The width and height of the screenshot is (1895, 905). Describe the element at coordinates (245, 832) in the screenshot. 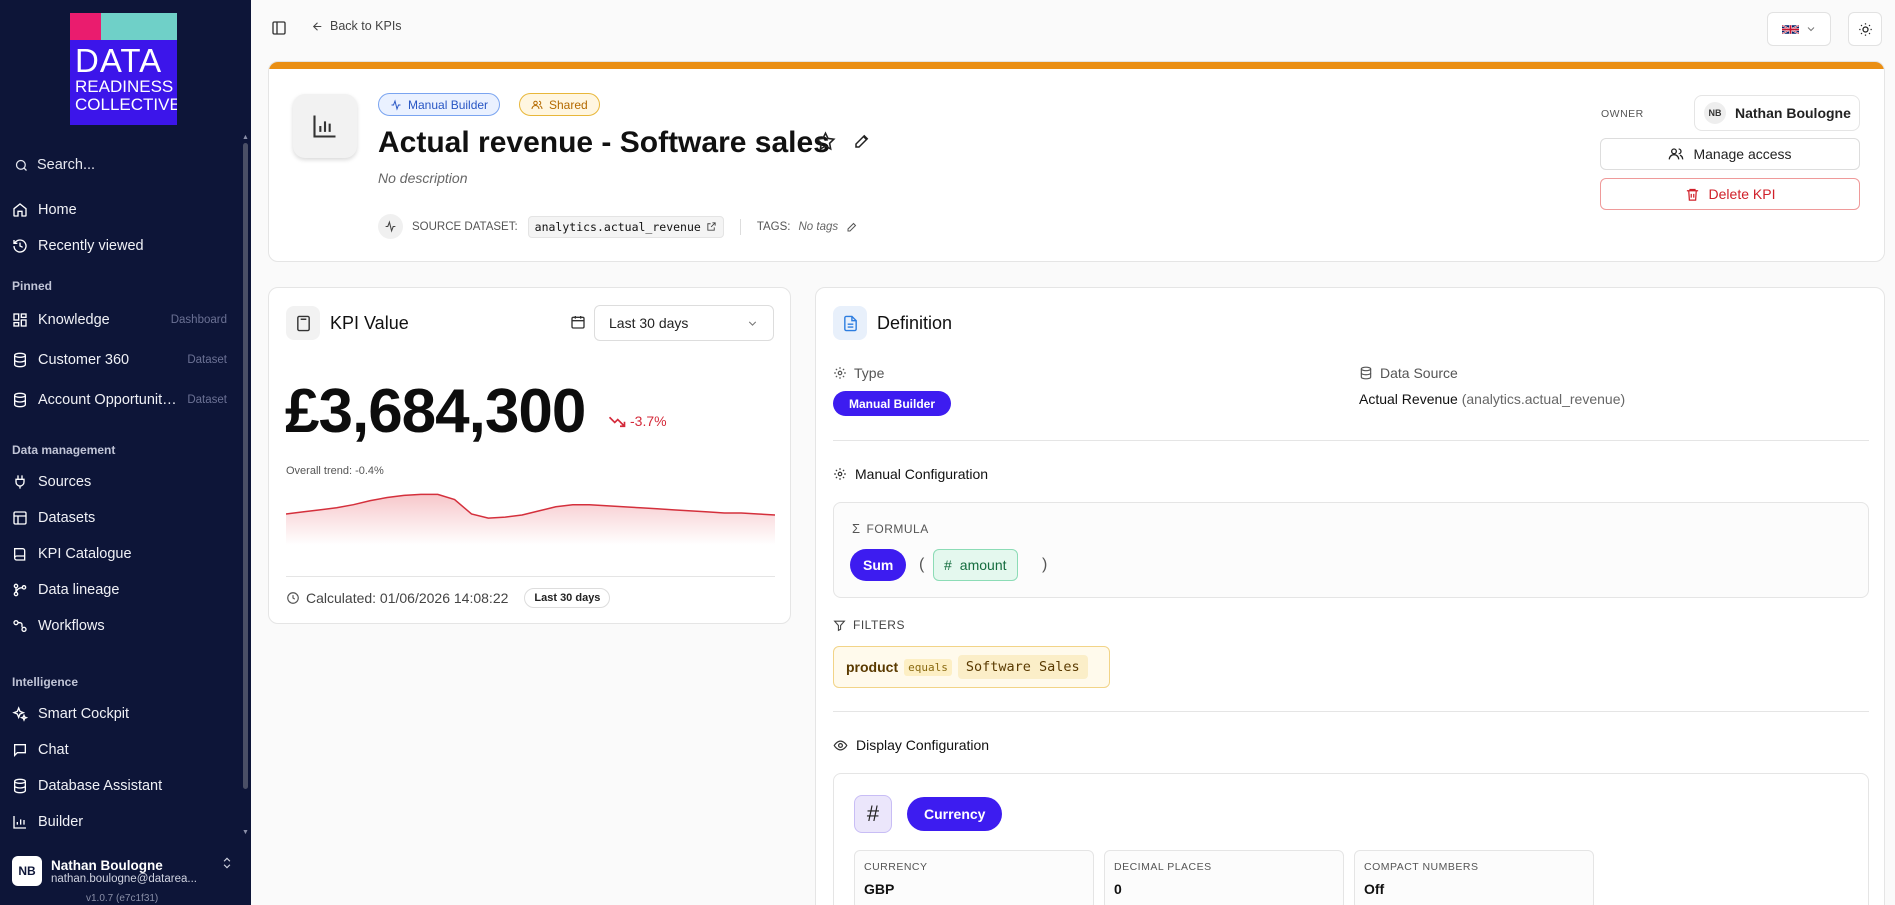

I see `scroll-down-icon: ▼` at that location.